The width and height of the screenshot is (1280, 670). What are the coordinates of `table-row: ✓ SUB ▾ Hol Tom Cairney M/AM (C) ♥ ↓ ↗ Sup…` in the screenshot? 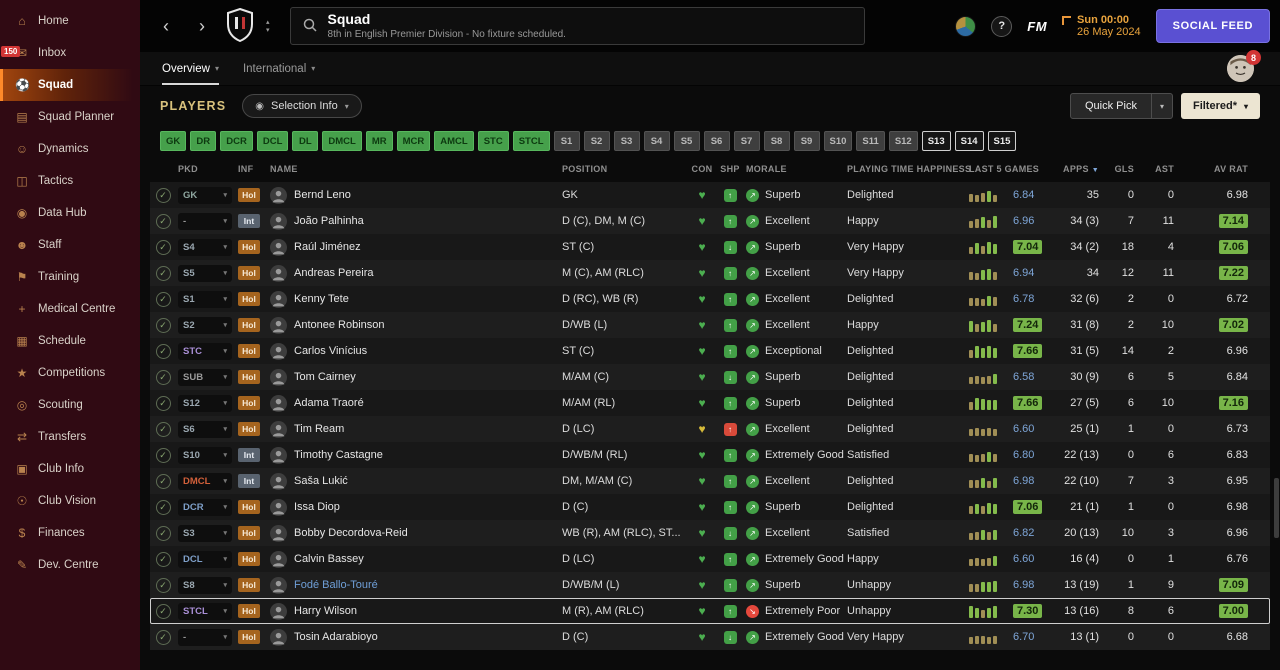 It's located at (710, 377).